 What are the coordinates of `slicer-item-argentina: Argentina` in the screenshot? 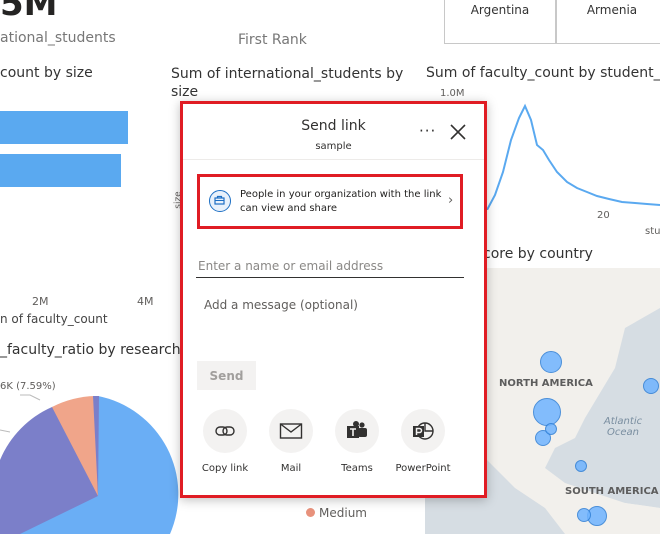 It's located at (500, 22).